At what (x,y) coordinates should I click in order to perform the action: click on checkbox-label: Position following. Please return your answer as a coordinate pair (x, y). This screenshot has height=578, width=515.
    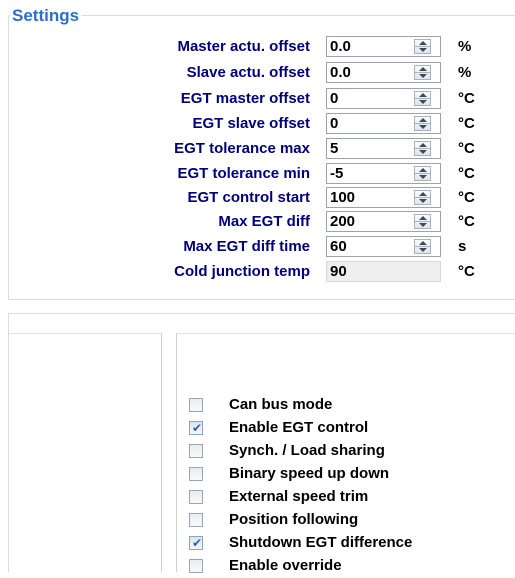
    Looking at the image, I should click on (294, 519).